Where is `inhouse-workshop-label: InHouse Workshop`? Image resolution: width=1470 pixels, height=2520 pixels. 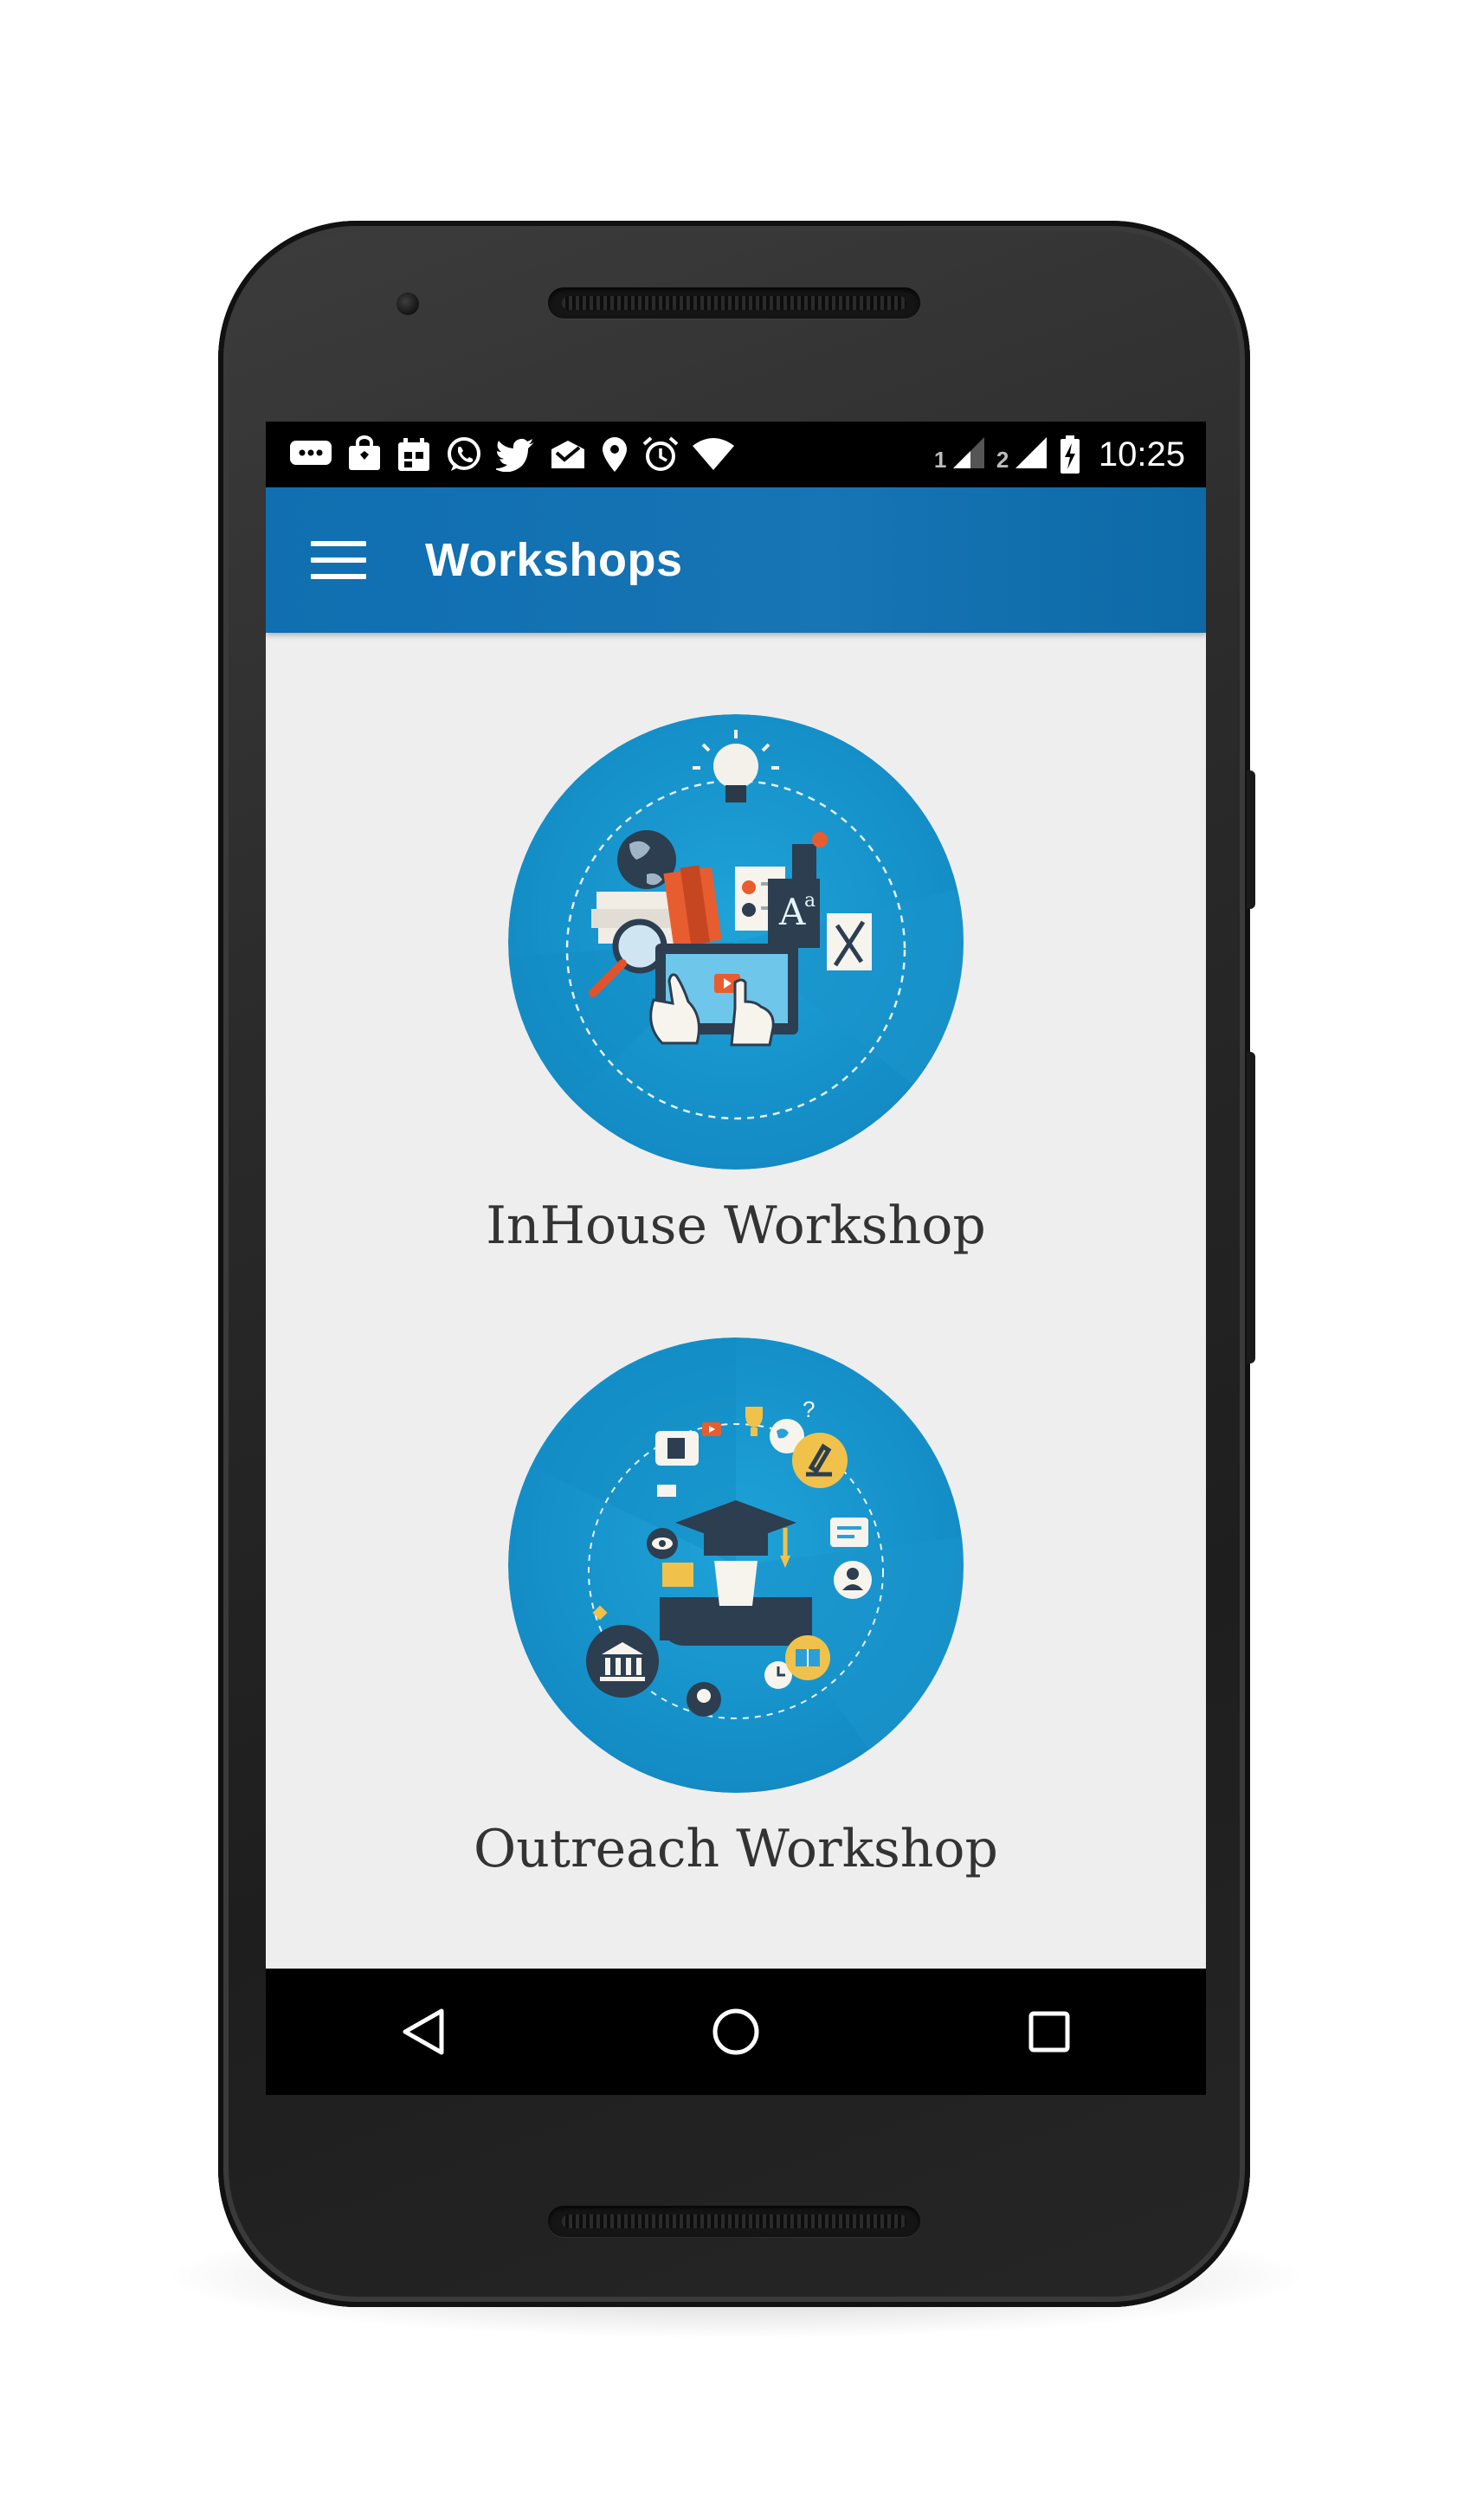
inhouse-workshop-label: InHouse Workshop is located at coordinates (736, 1226).